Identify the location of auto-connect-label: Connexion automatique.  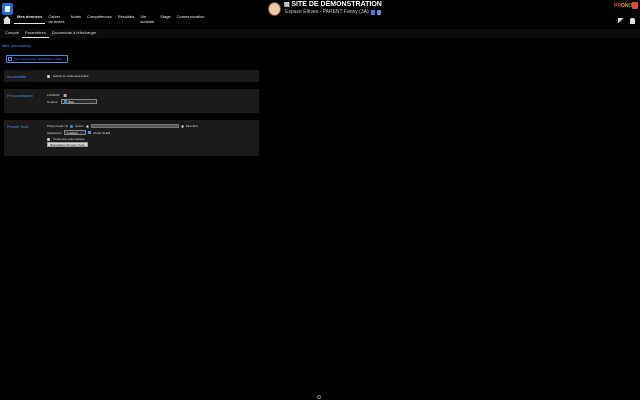
(69, 139).